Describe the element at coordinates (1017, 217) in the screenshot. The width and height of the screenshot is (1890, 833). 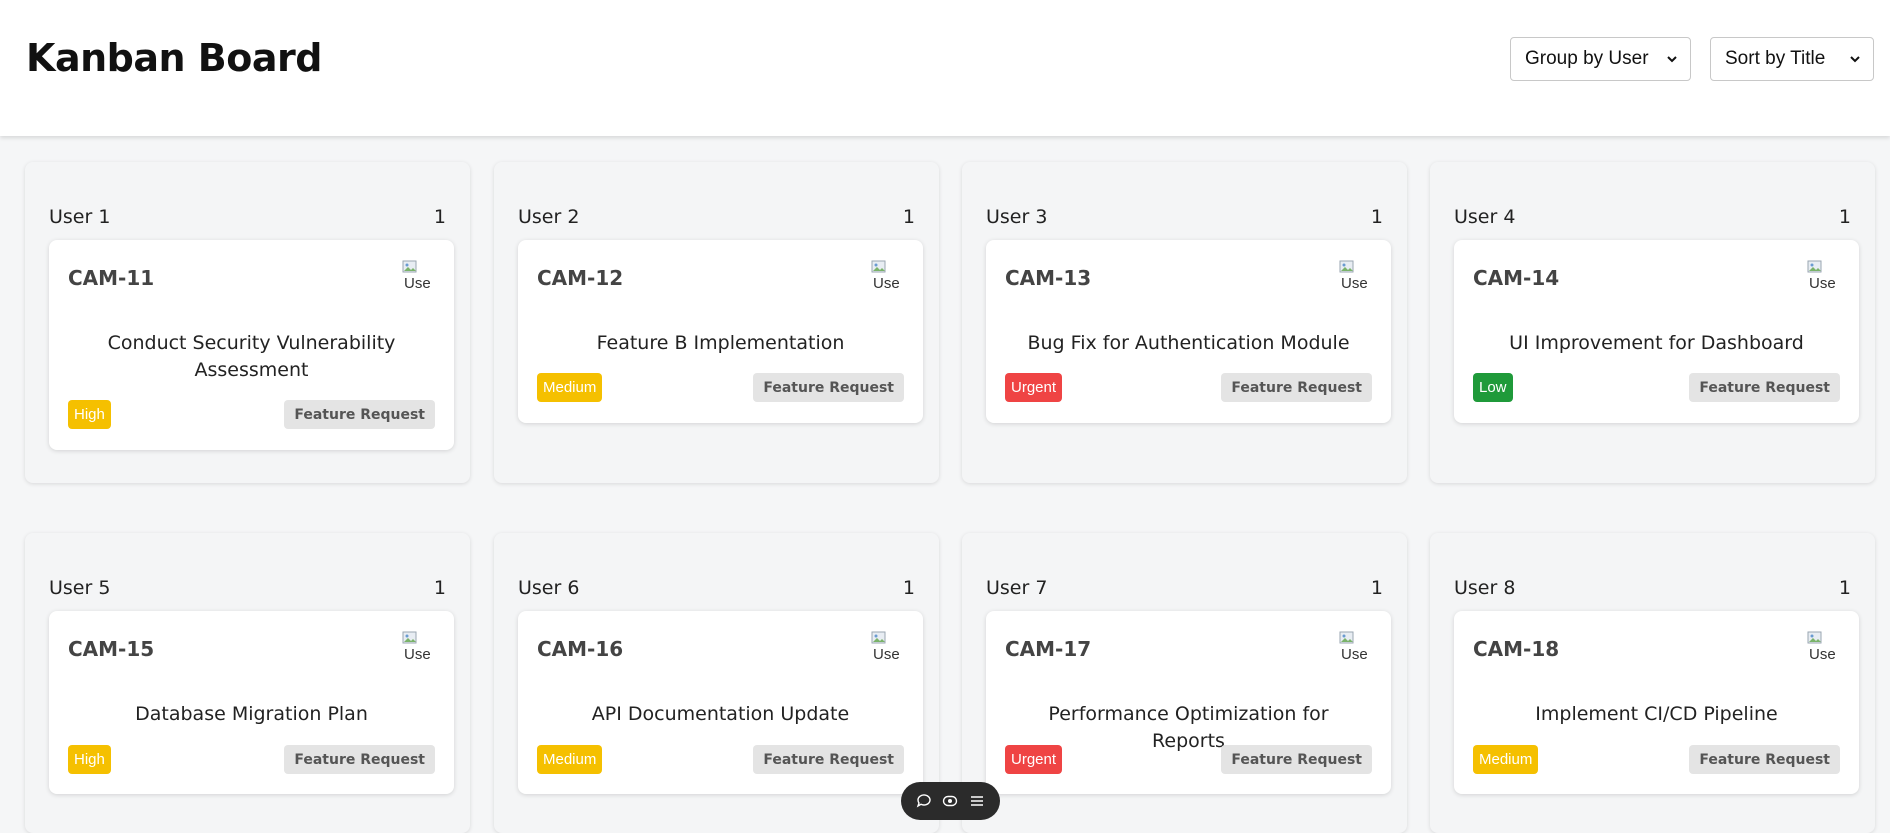
I see `column-title: User 3` at that location.